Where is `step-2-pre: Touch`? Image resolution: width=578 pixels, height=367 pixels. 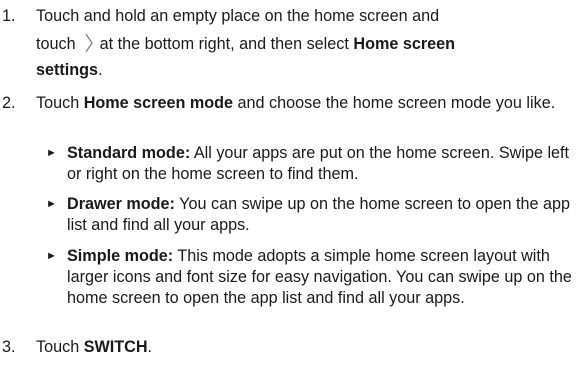 step-2-pre: Touch is located at coordinates (58, 103).